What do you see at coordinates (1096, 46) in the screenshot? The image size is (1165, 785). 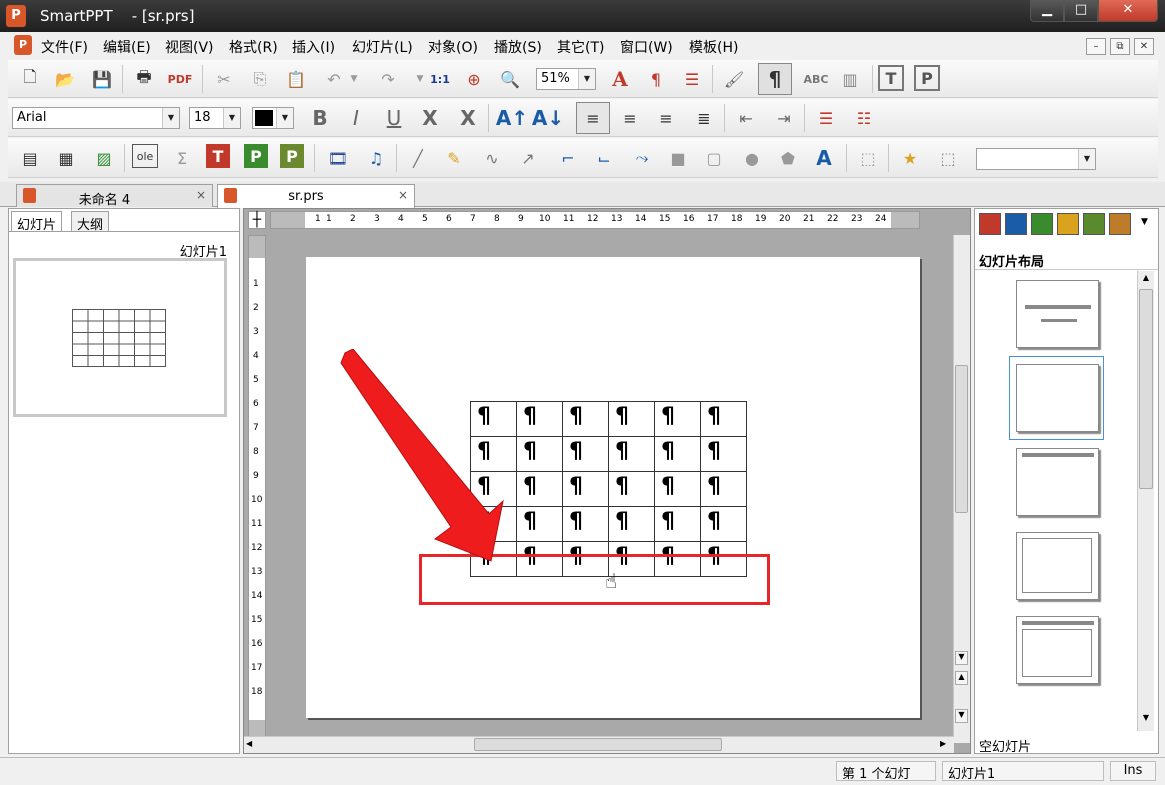 I see `mdi-minimize-button: –` at bounding box center [1096, 46].